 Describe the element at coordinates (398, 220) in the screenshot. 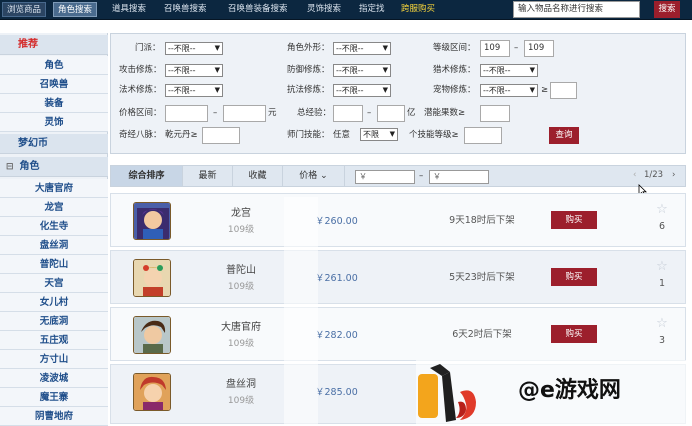

I see `listing-row: 龙宫 109级 ￥260.00 9天18时后下架 购买 ☆ 6` at that location.